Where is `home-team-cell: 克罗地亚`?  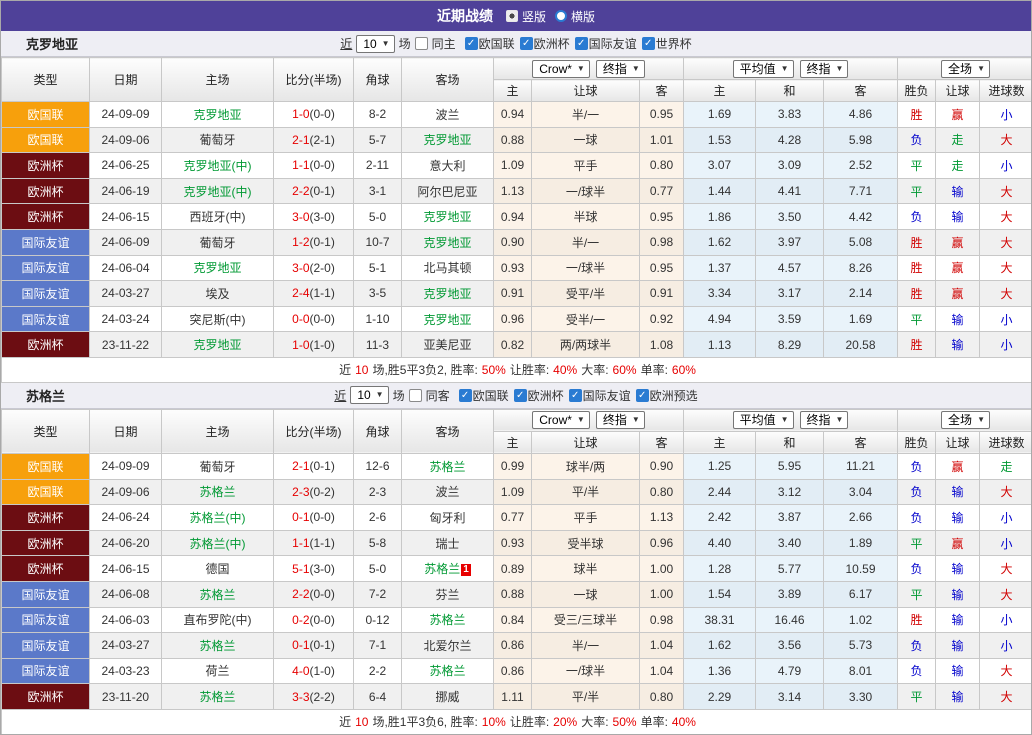 home-team-cell: 克罗地亚 is located at coordinates (217, 344).